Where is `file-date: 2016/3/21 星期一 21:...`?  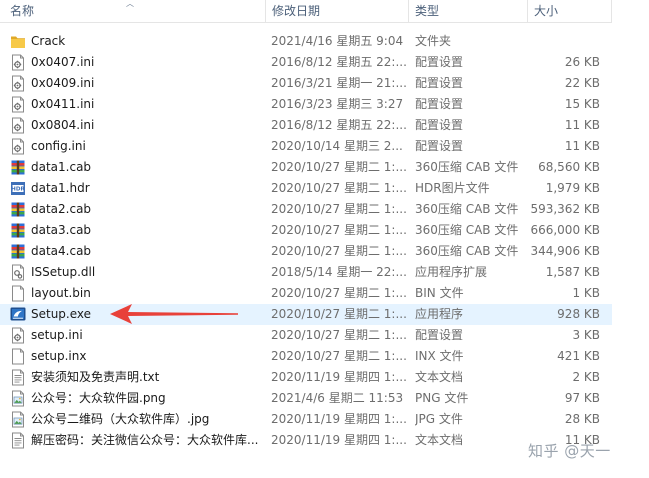
file-date: 2016/3/21 星期一 21:... is located at coordinates (339, 83).